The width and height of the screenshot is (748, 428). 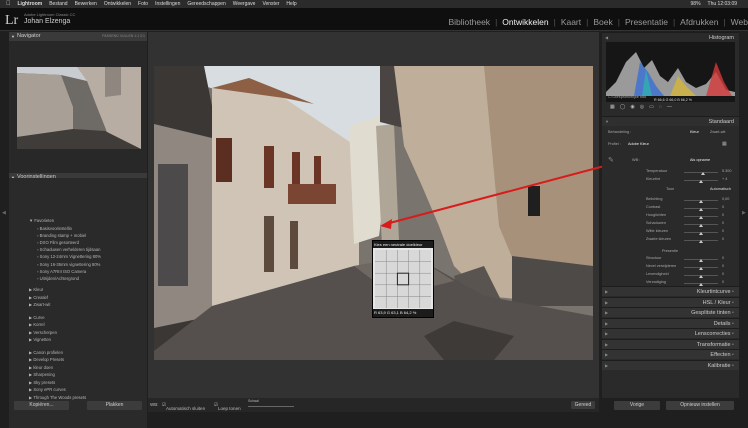 What do you see at coordinates (670, 301) in the screenshot?
I see `section-hsl-kleur: ▶ HSL / Kleur ▪` at bounding box center [670, 301].